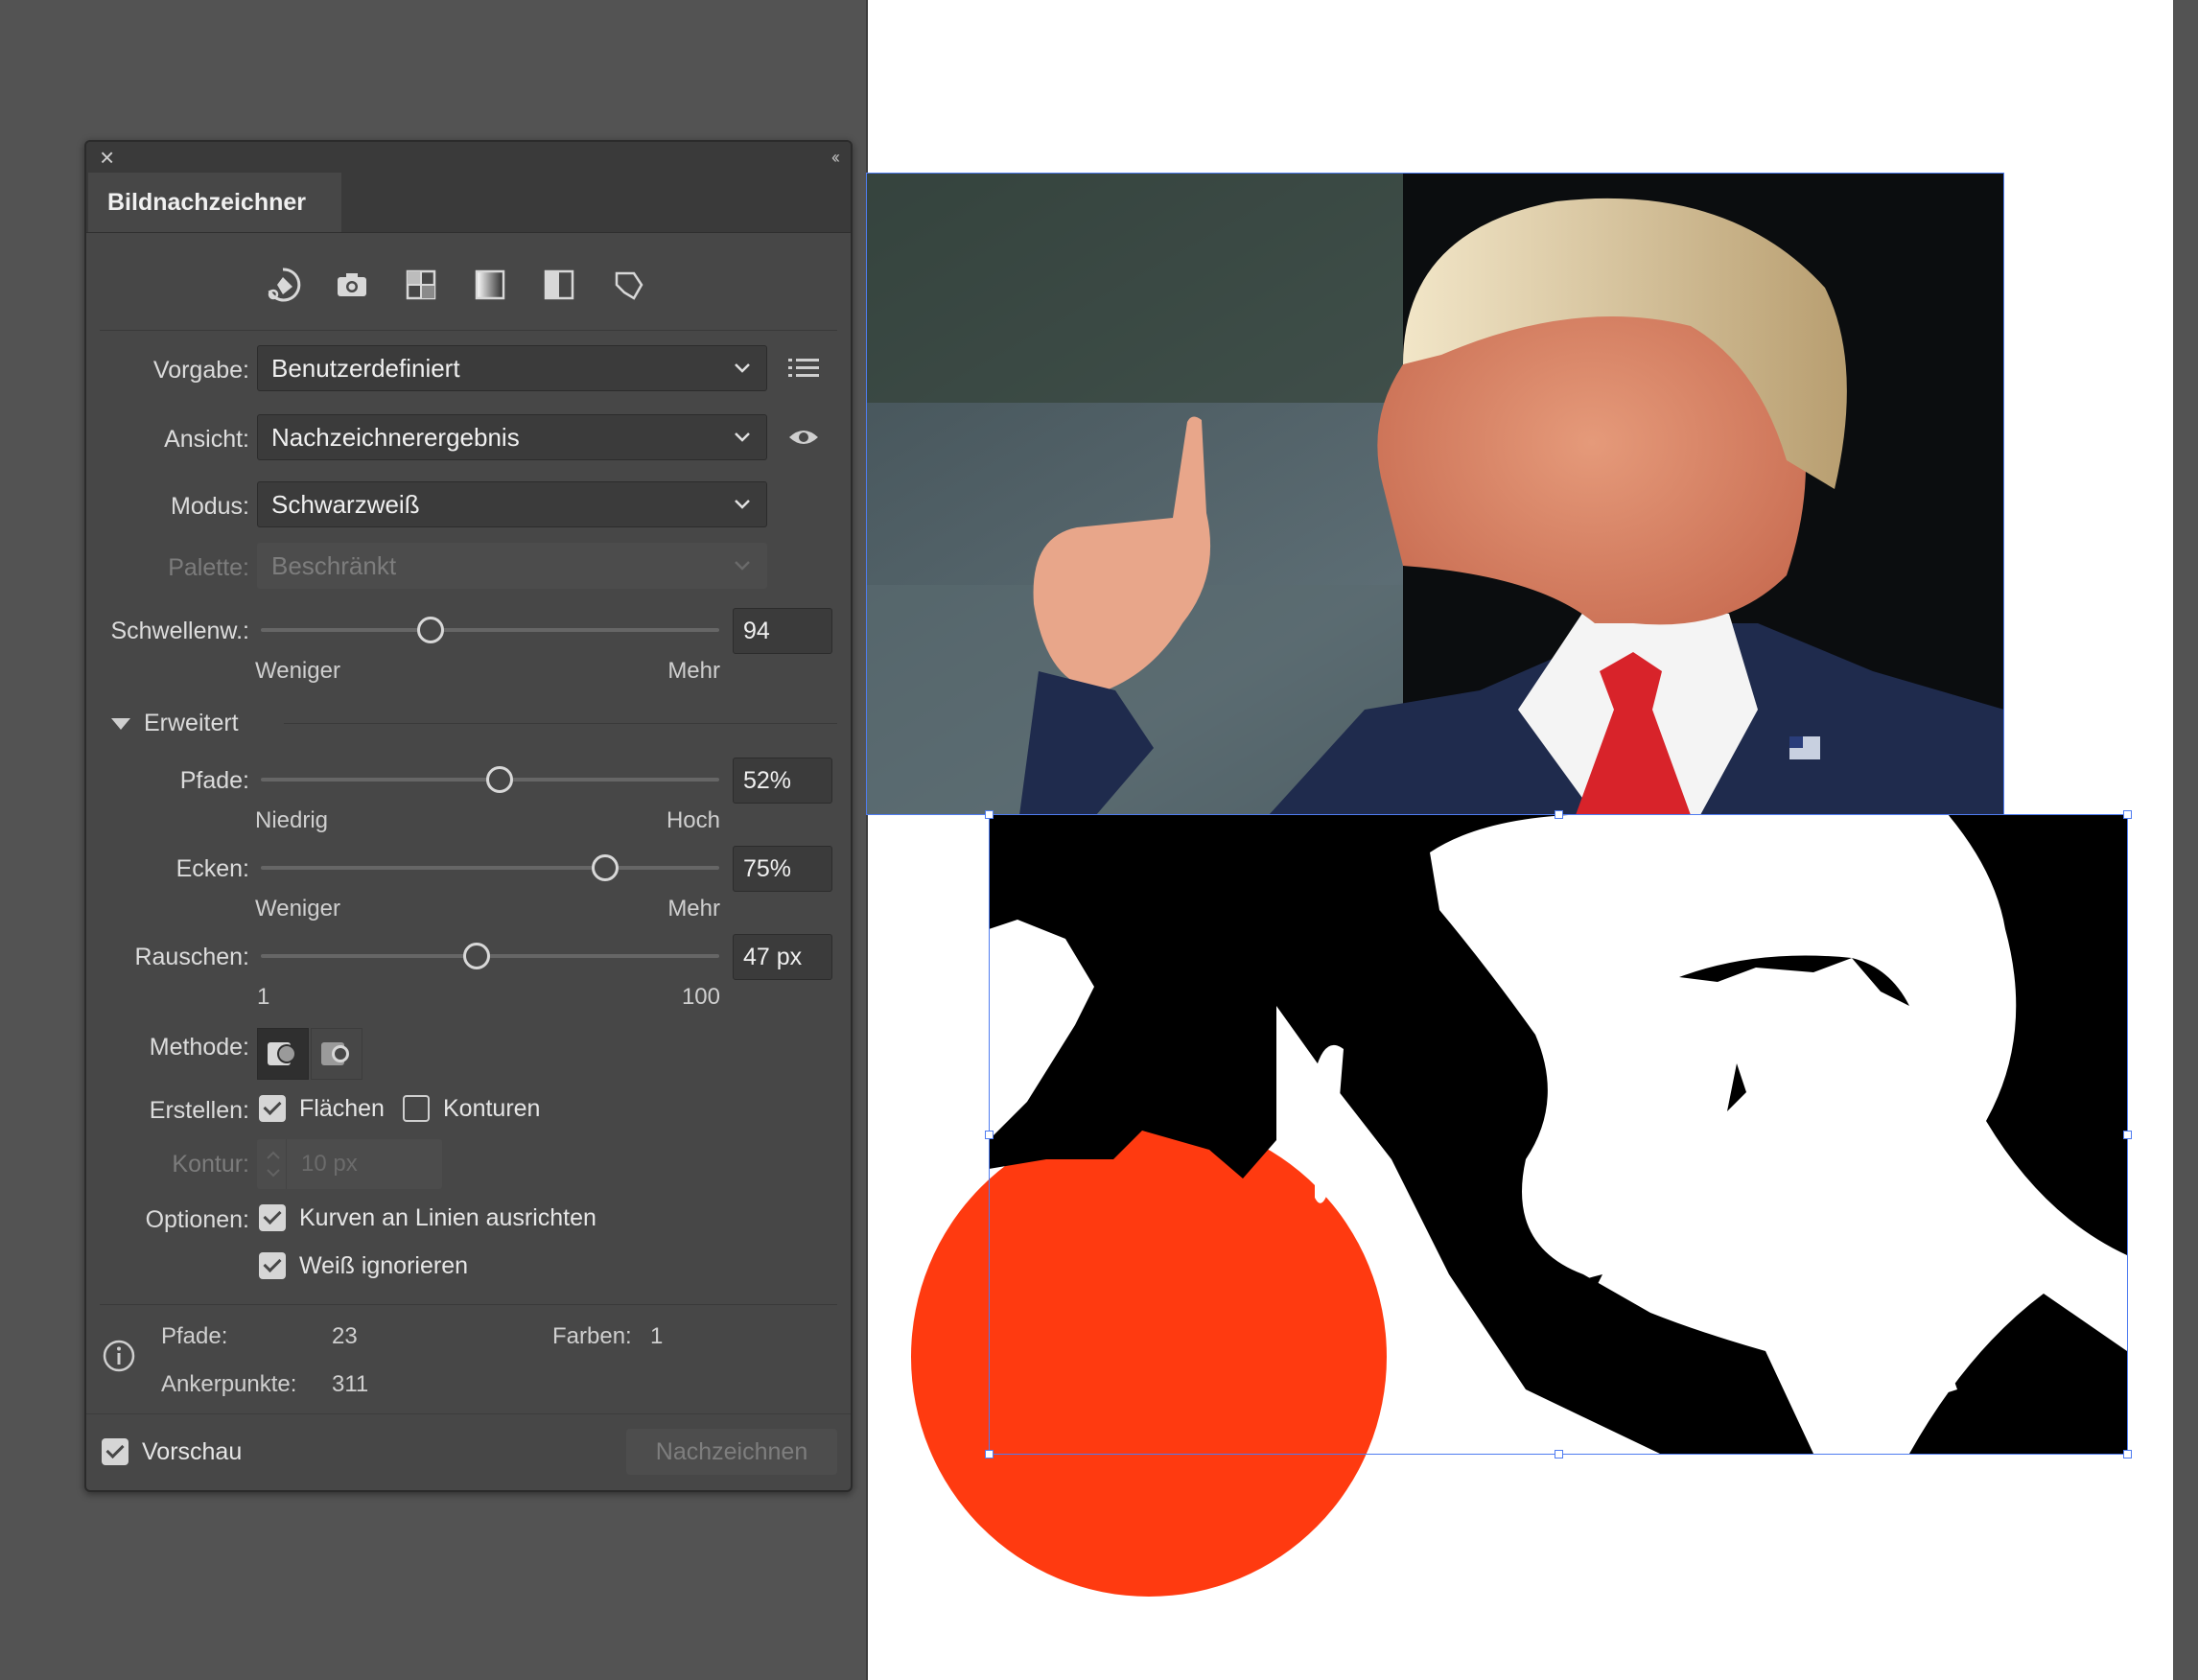 The height and width of the screenshot is (1680, 2198). I want to click on corners-slider, so click(490, 868).